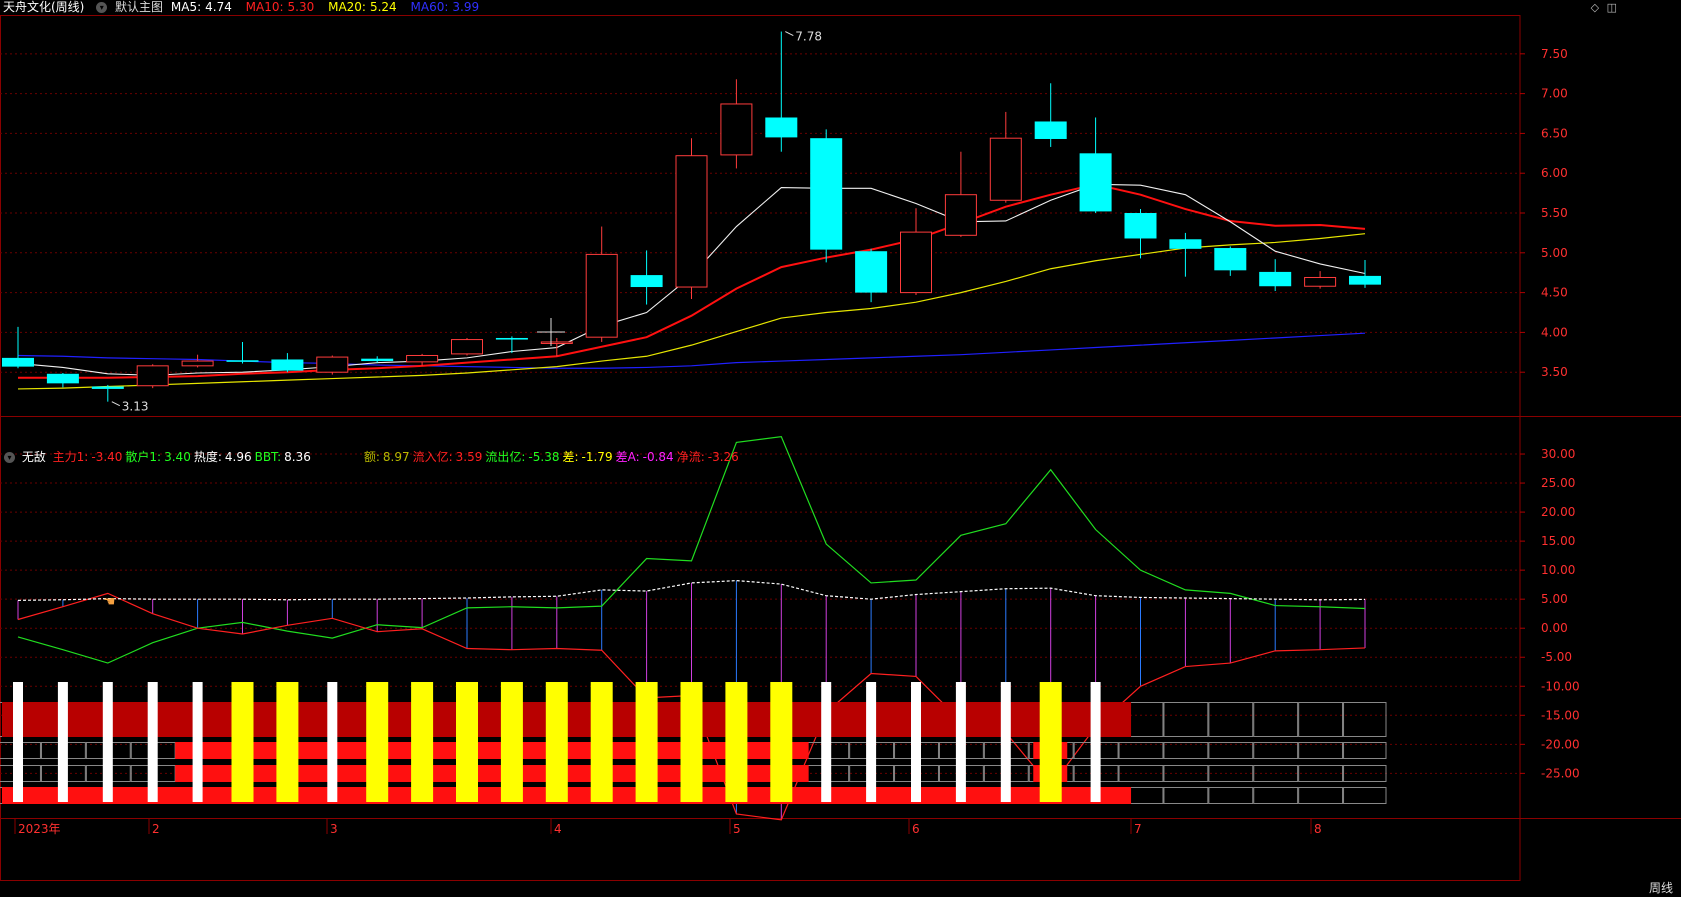 Image resolution: width=1681 pixels, height=897 pixels. What do you see at coordinates (186, 7) in the screenshot?
I see `ma5-label: MA5:` at bounding box center [186, 7].